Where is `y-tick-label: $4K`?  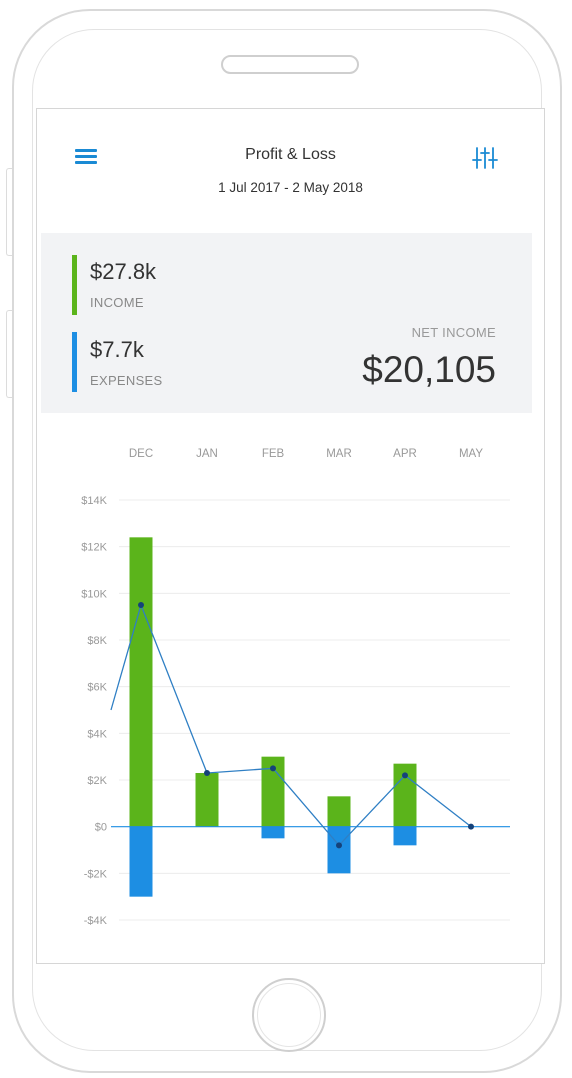 y-tick-label: $4K is located at coordinates (97, 734).